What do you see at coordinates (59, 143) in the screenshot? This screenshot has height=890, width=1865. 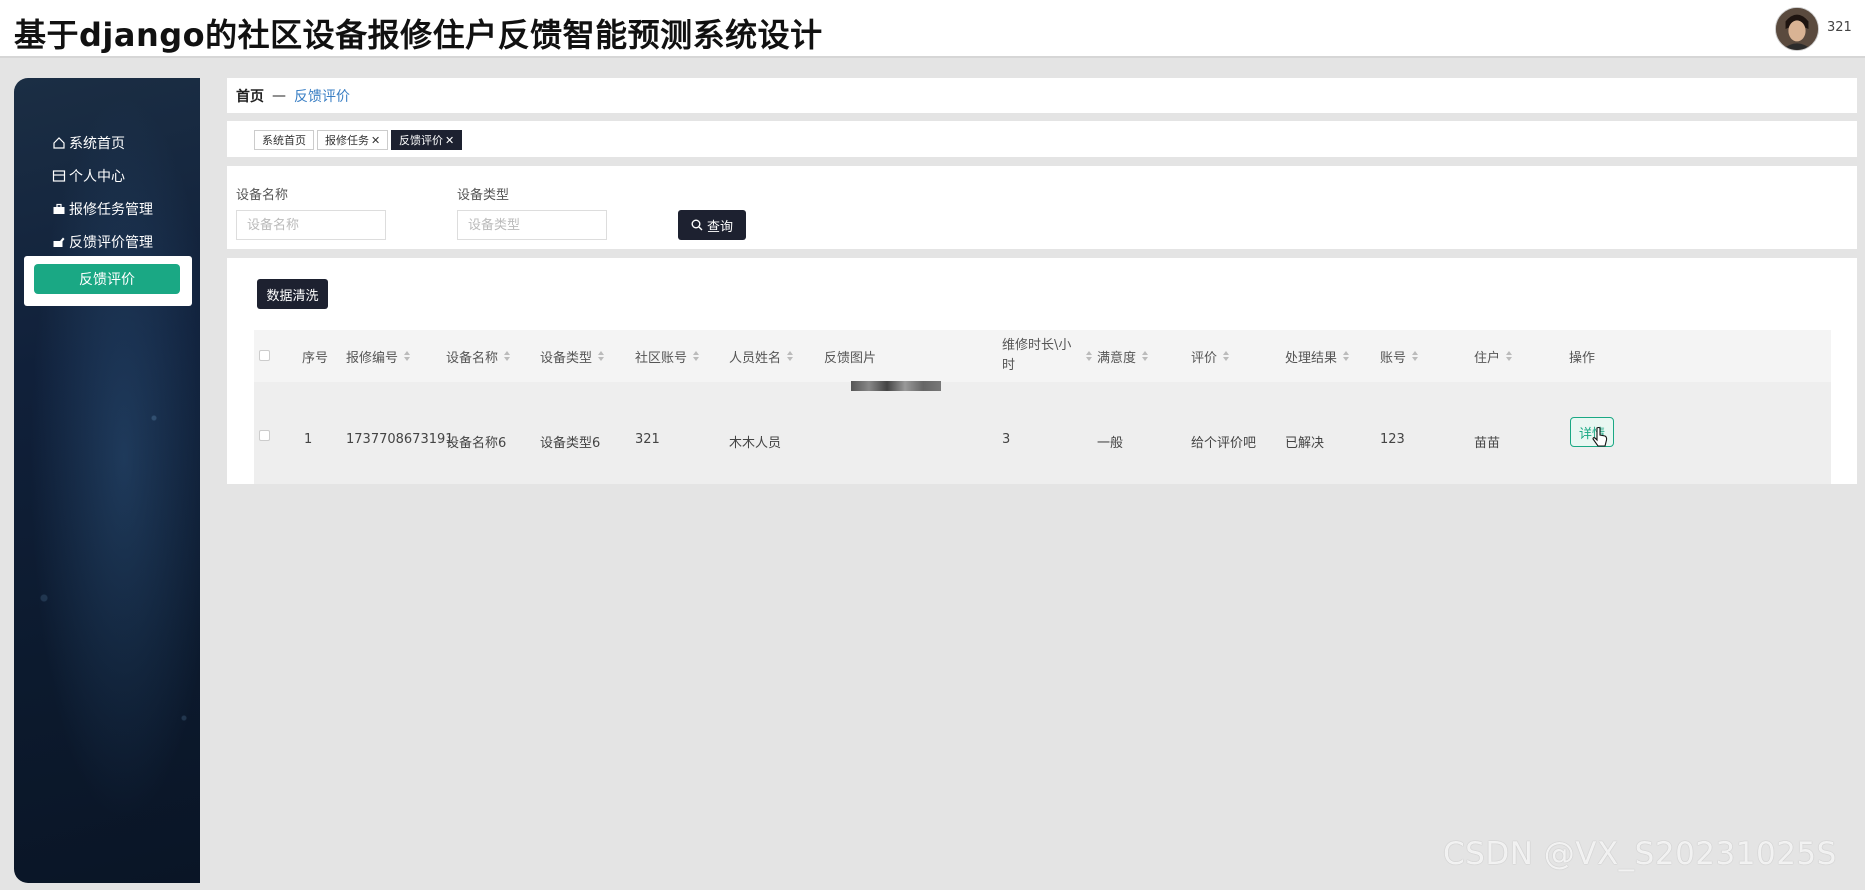 I see `home-icon` at bounding box center [59, 143].